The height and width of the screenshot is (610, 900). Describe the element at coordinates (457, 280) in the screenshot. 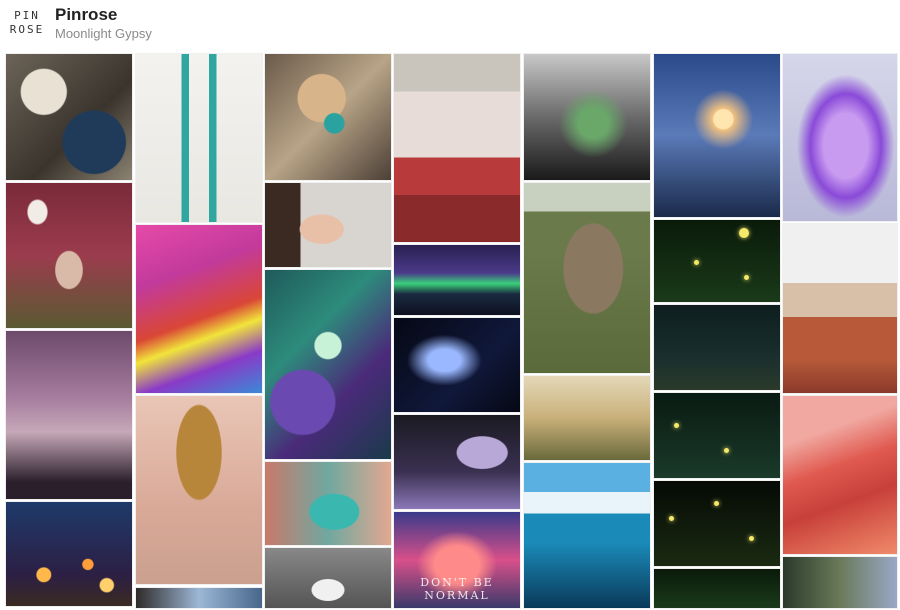

I see `pin-tile-aurora` at that location.